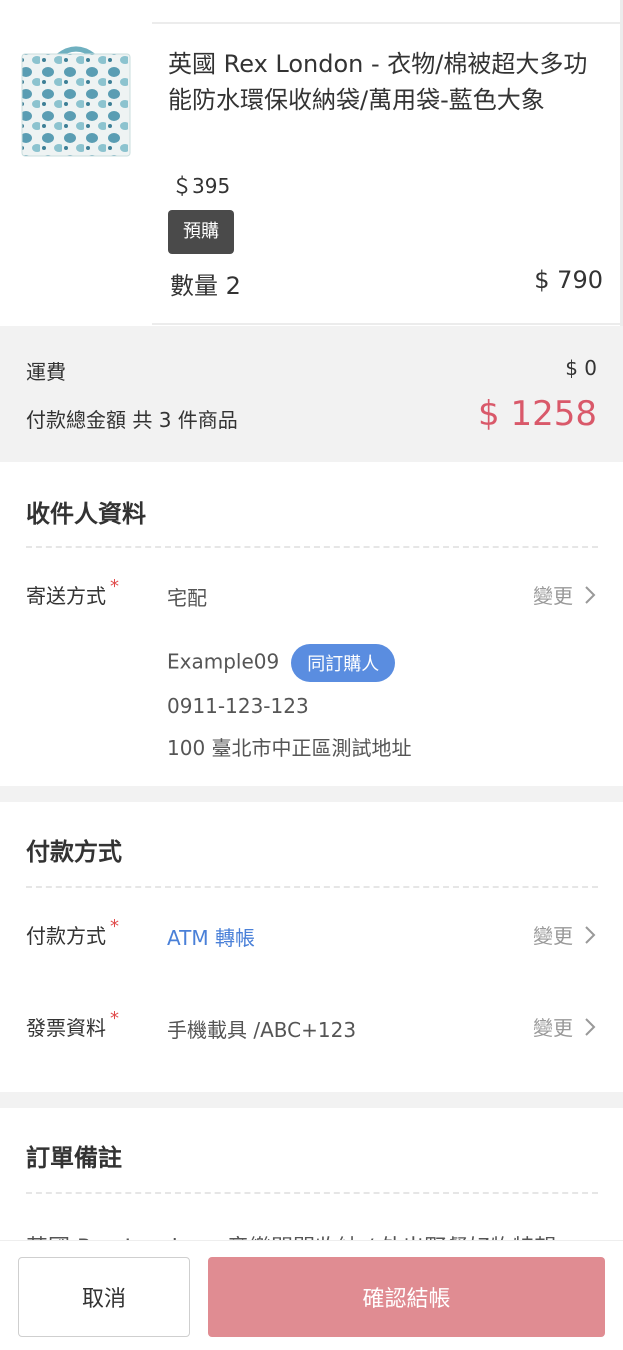 The width and height of the screenshot is (623, 1350). Describe the element at coordinates (289, 748) in the screenshot. I see `recipient-address: 100 臺北市中正區測試地址` at that location.